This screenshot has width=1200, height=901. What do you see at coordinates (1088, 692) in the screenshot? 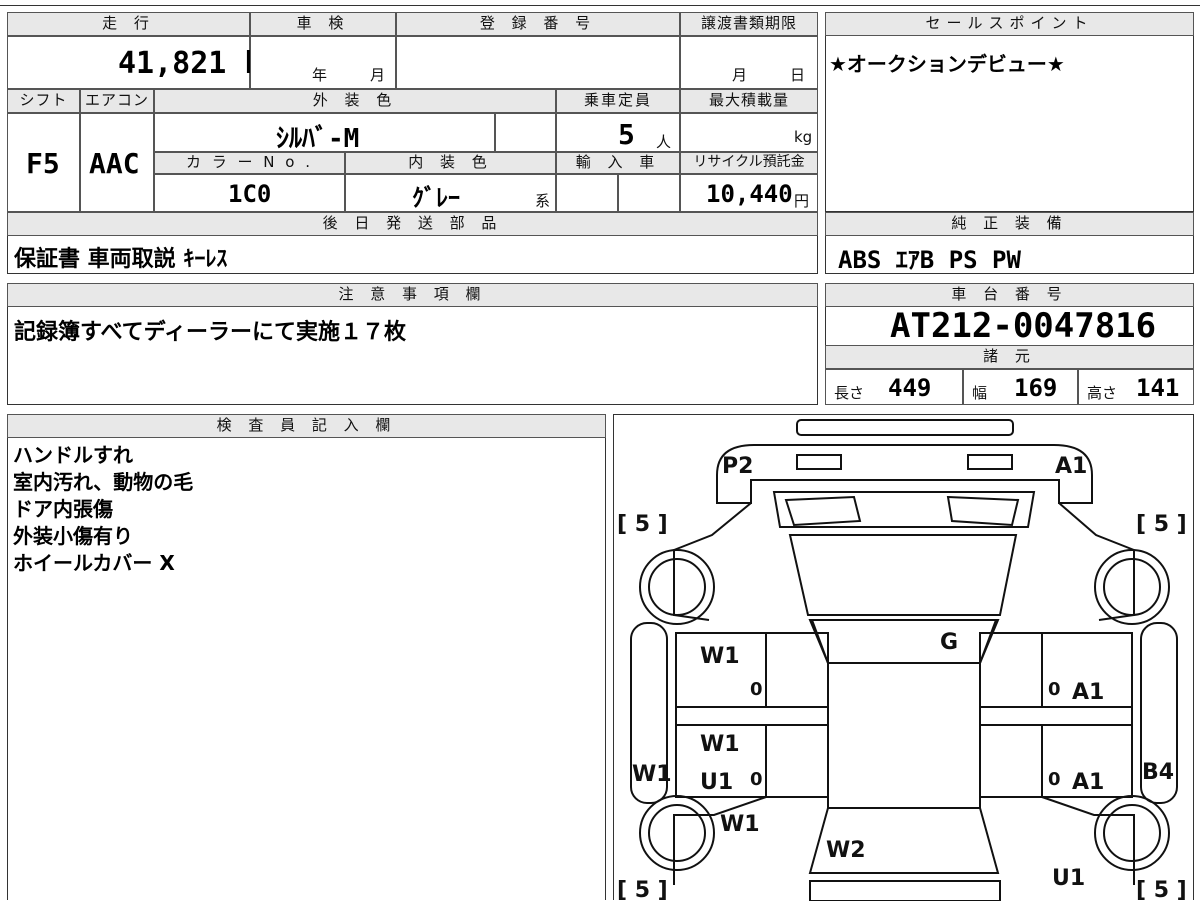
I see `mark-a1-rf: A1` at bounding box center [1088, 692].